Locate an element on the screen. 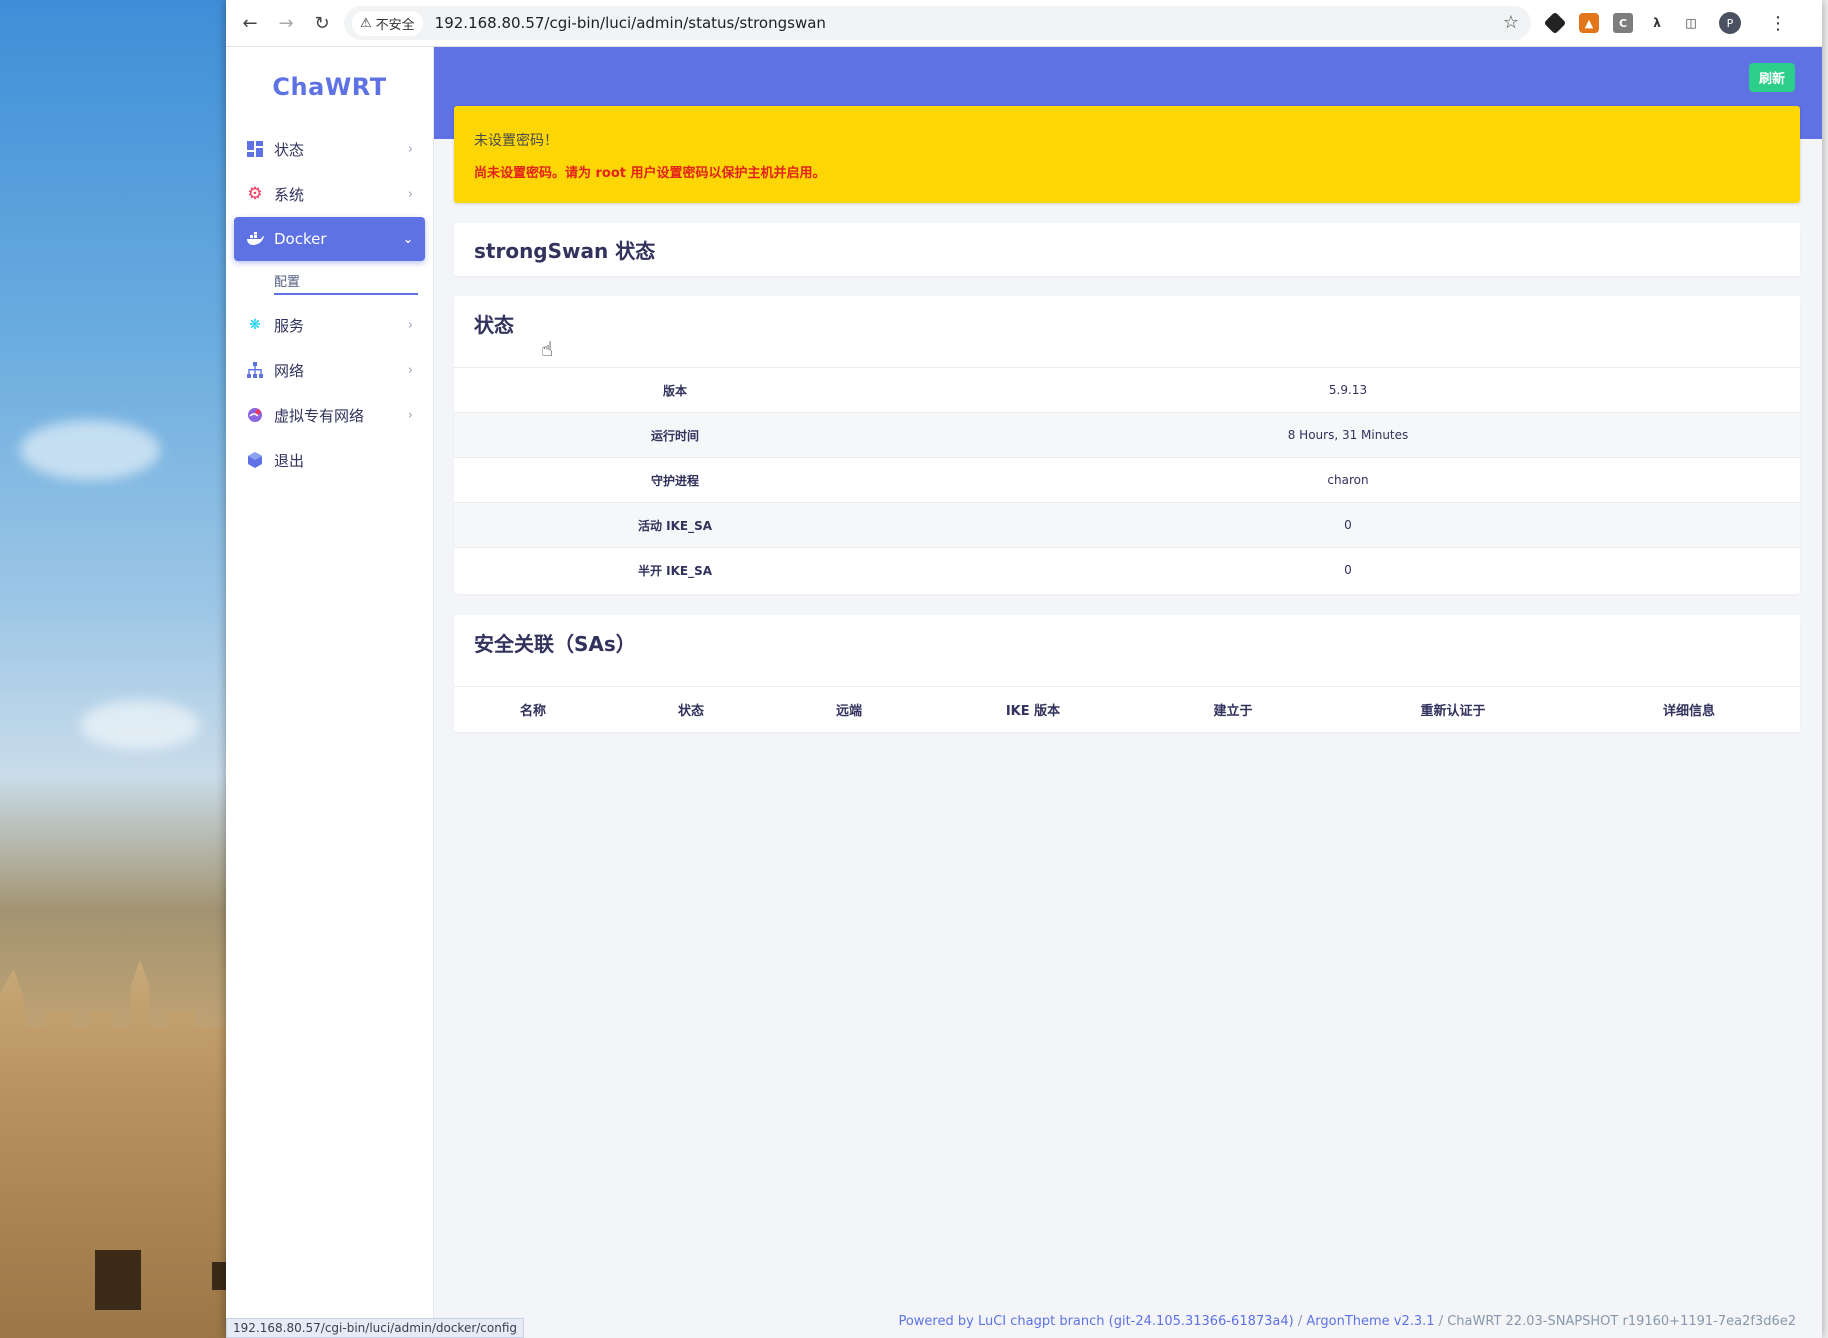  sa-column-header: 远端 is located at coordinates (848, 711).